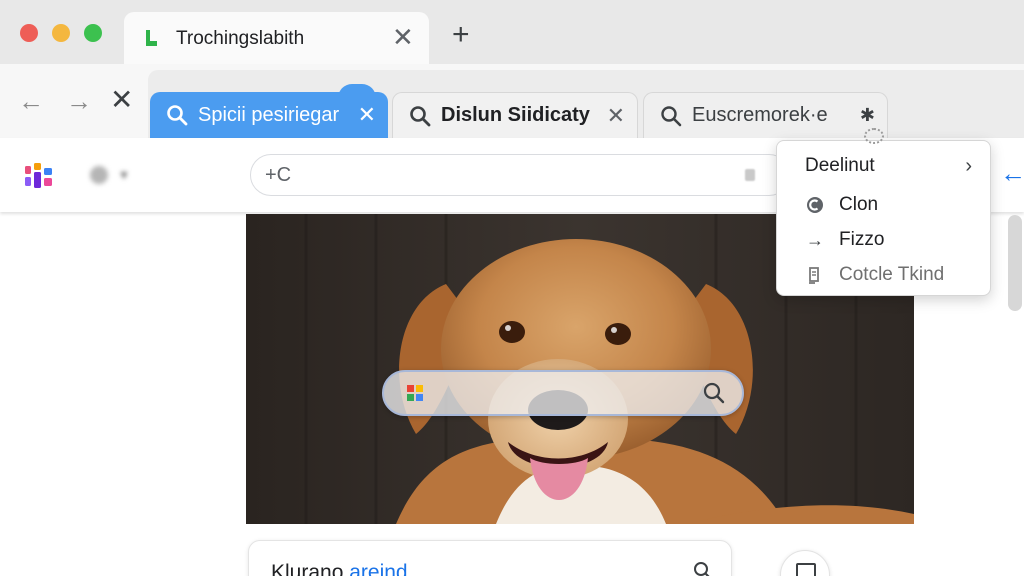  What do you see at coordinates (278, 175) in the screenshot?
I see `address-prefix: +C` at bounding box center [278, 175].